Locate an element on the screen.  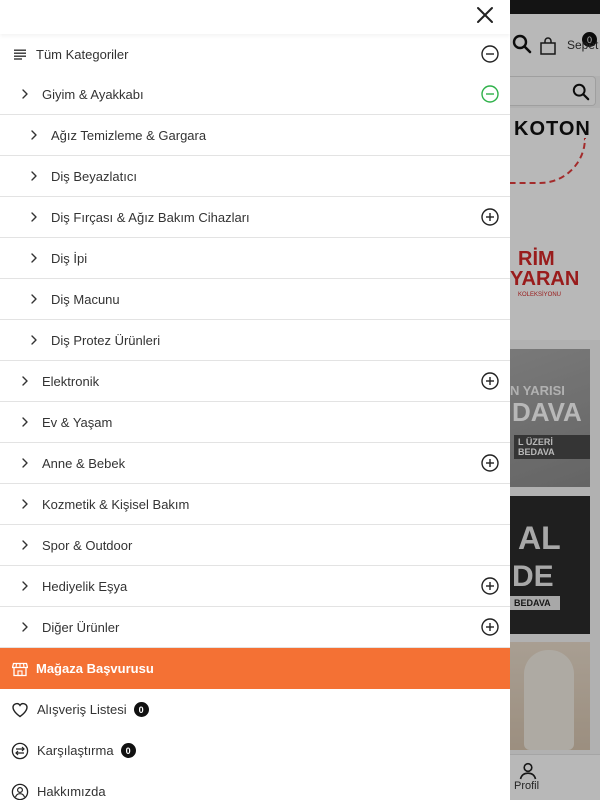
category-item: Giyim & Ayakkabı is located at coordinates (255, 94).